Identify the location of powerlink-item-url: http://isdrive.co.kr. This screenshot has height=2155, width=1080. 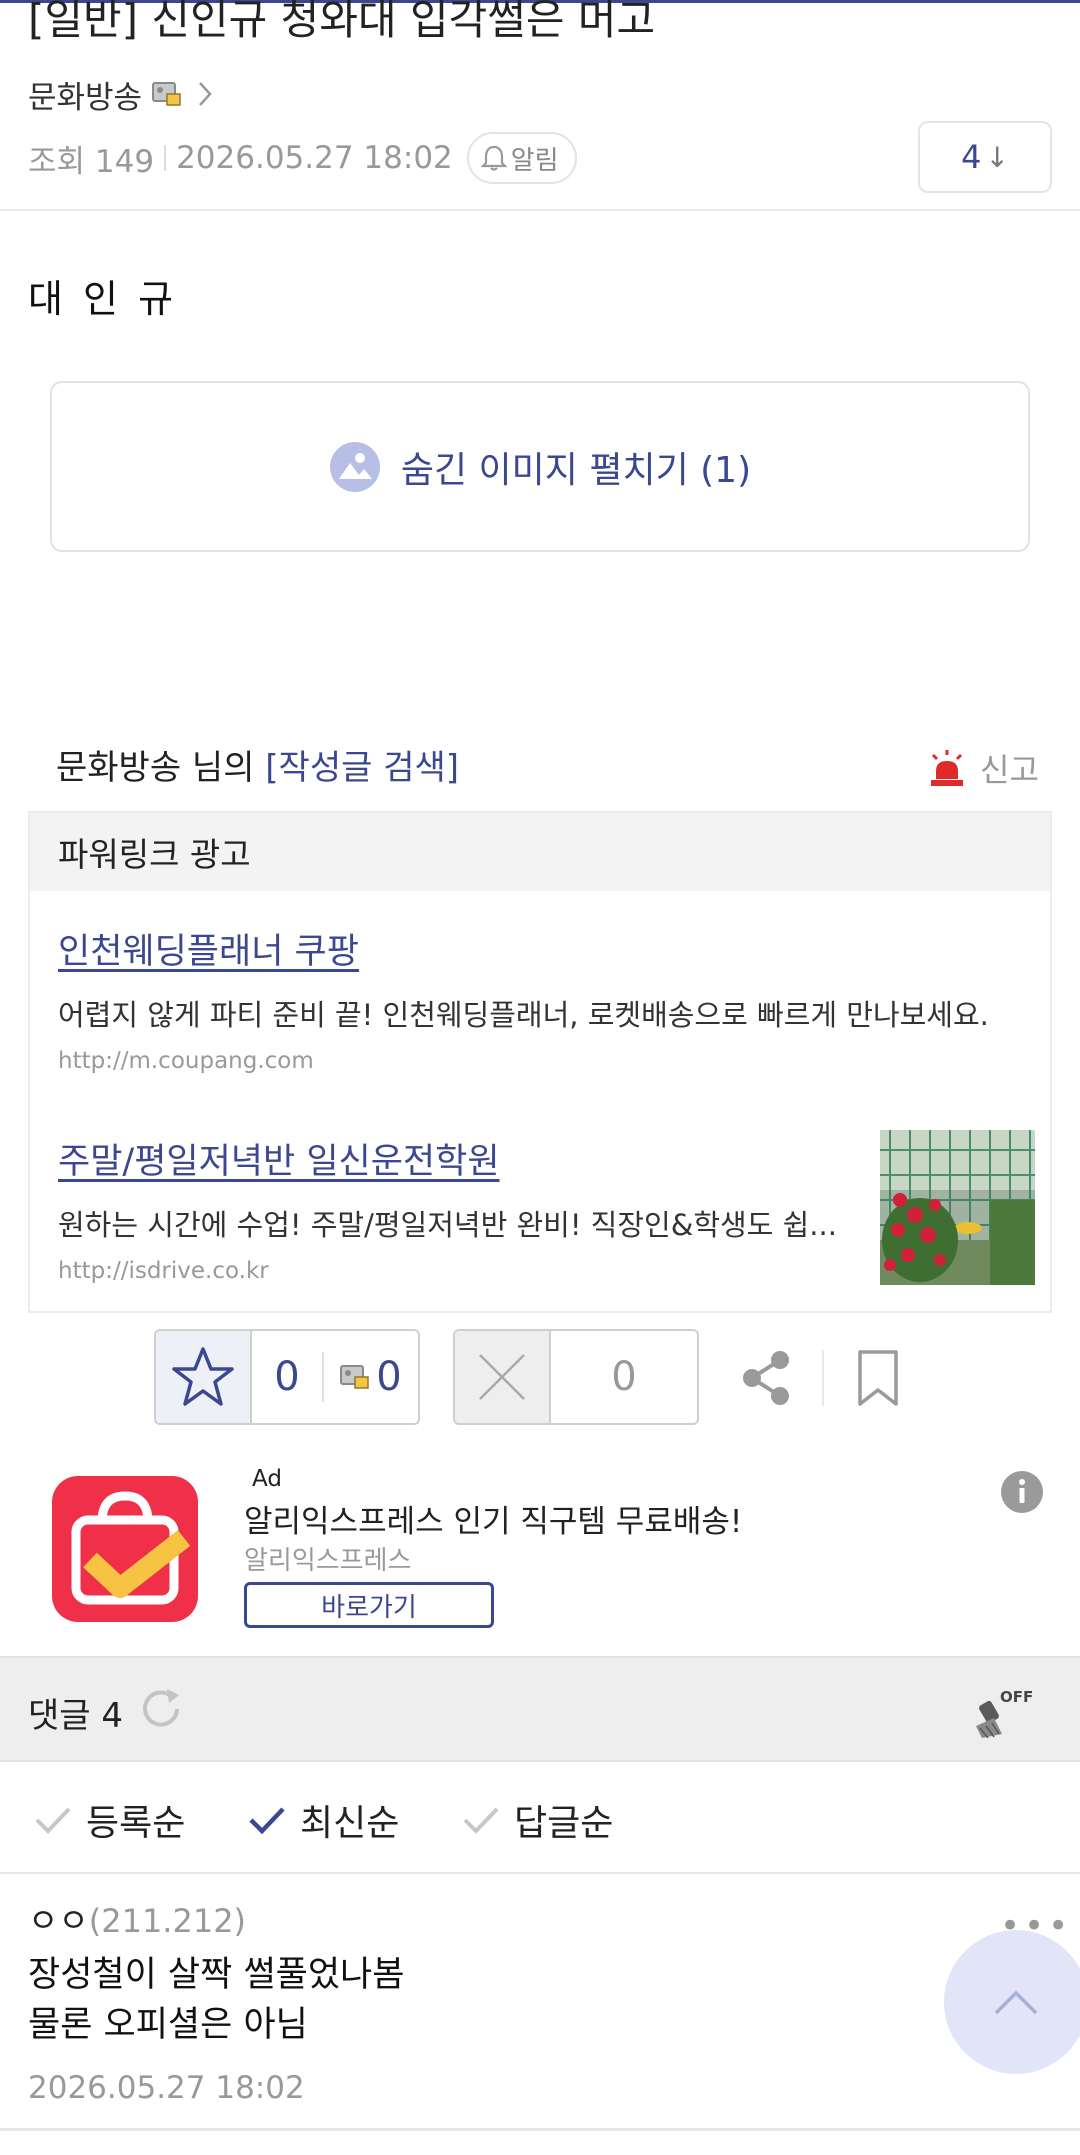
(163, 1271).